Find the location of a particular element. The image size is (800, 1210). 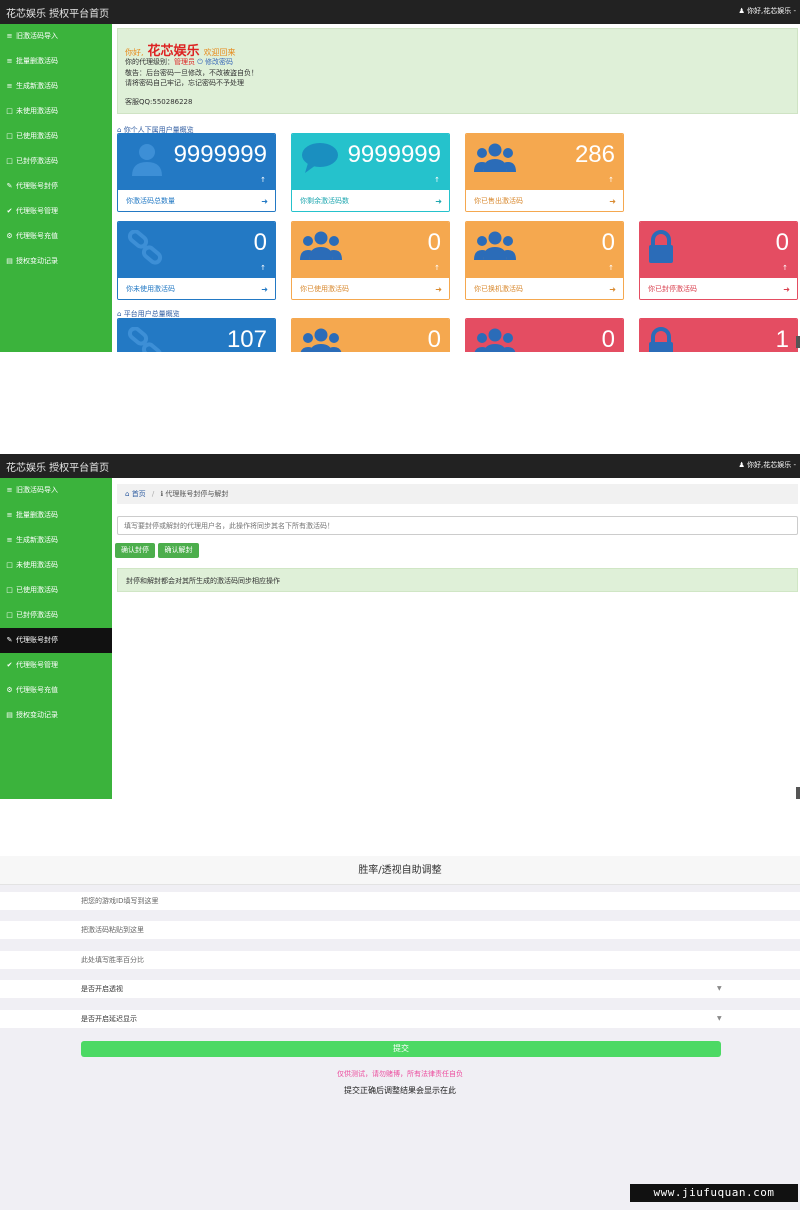

stat-tile-footer-link: 你已封停激活码 ➜ is located at coordinates (718, 288).